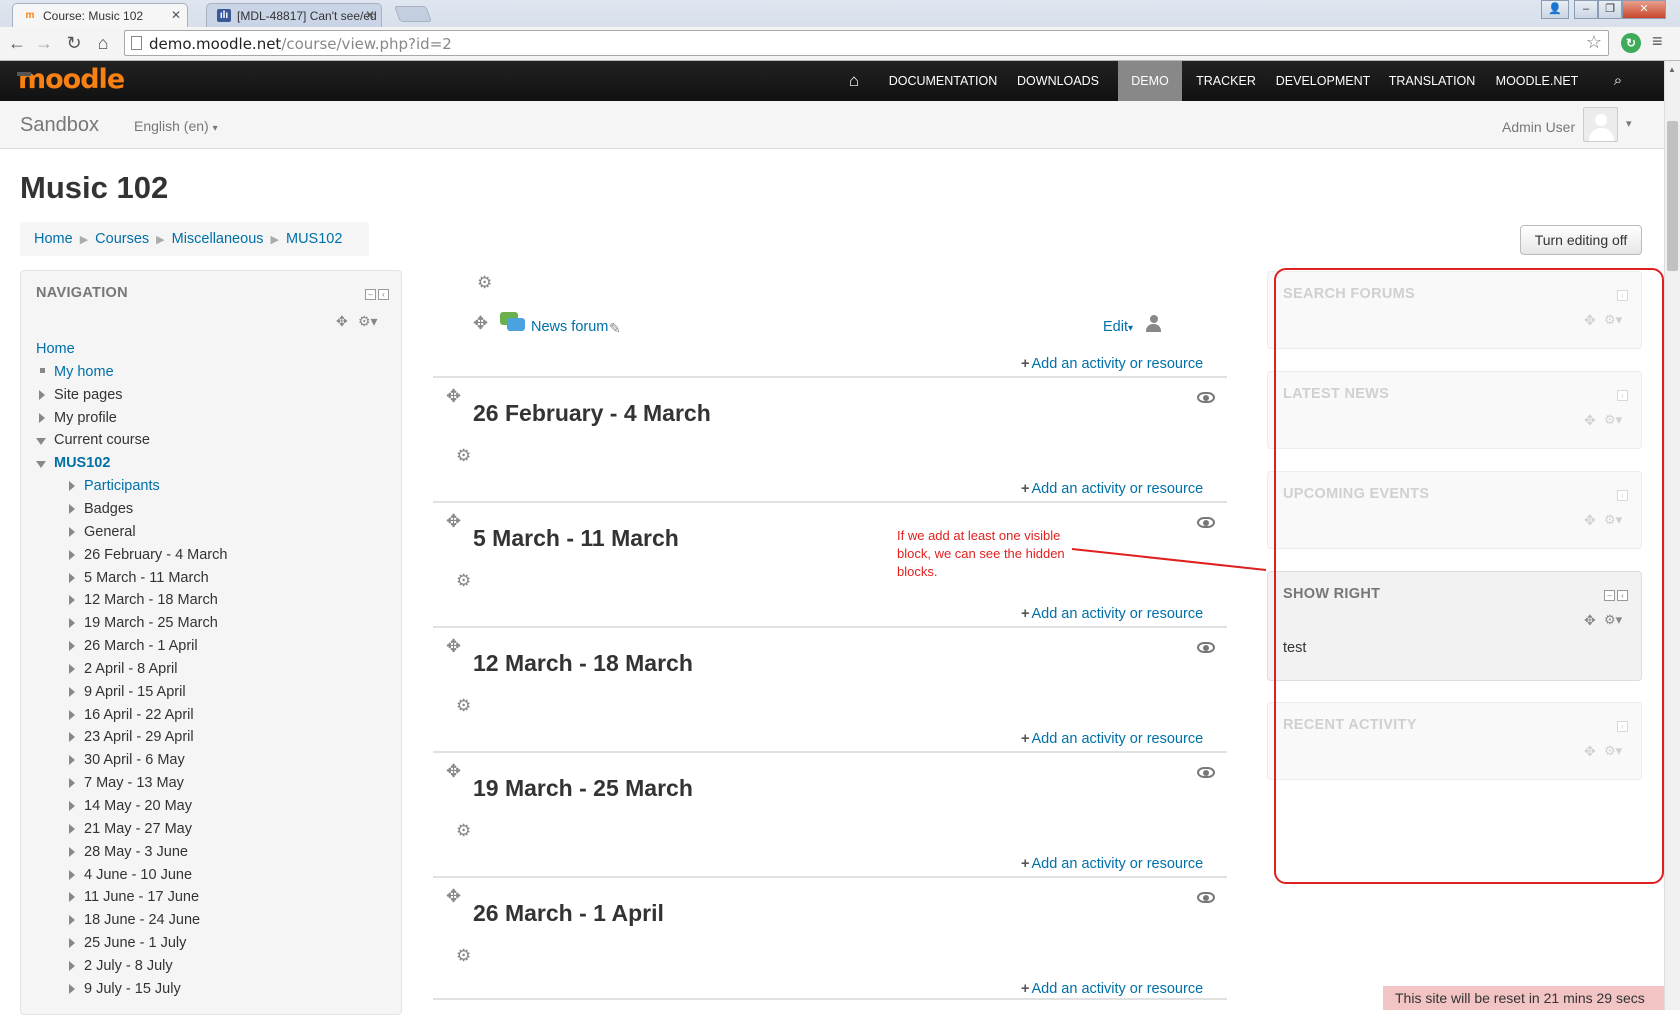 Image resolution: width=1680 pixels, height=1015 pixels. What do you see at coordinates (123, 669) in the screenshot?
I see `nav-tree-item: 2 April - 8 April` at bounding box center [123, 669].